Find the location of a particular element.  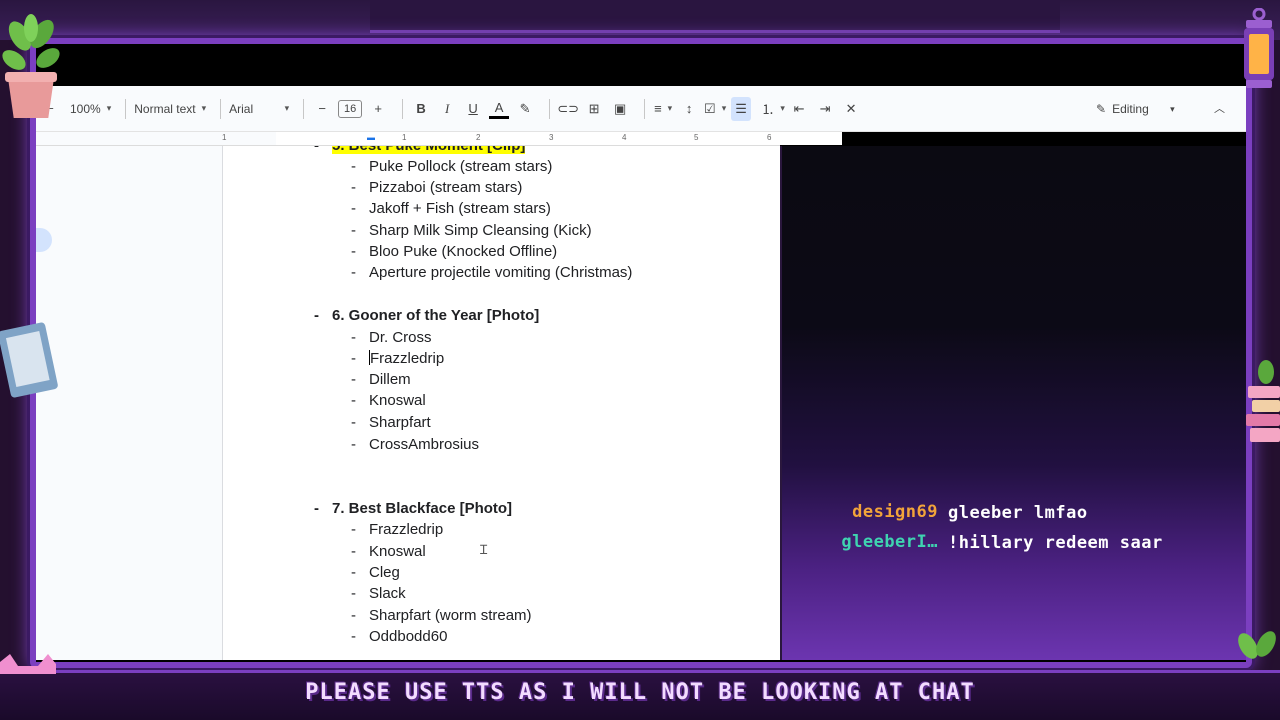

list-item: - Sharpfart (worm stream) is located at coordinates (441, 615).